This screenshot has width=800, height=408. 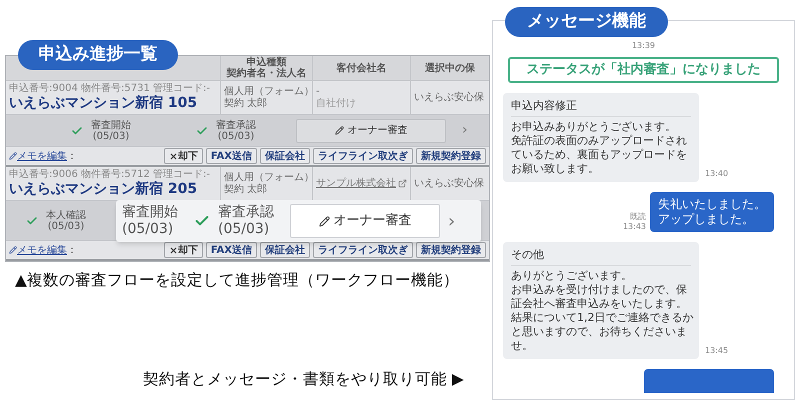 I want to click on property-name: いえらぶマンション新宿 105, so click(x=113, y=103).